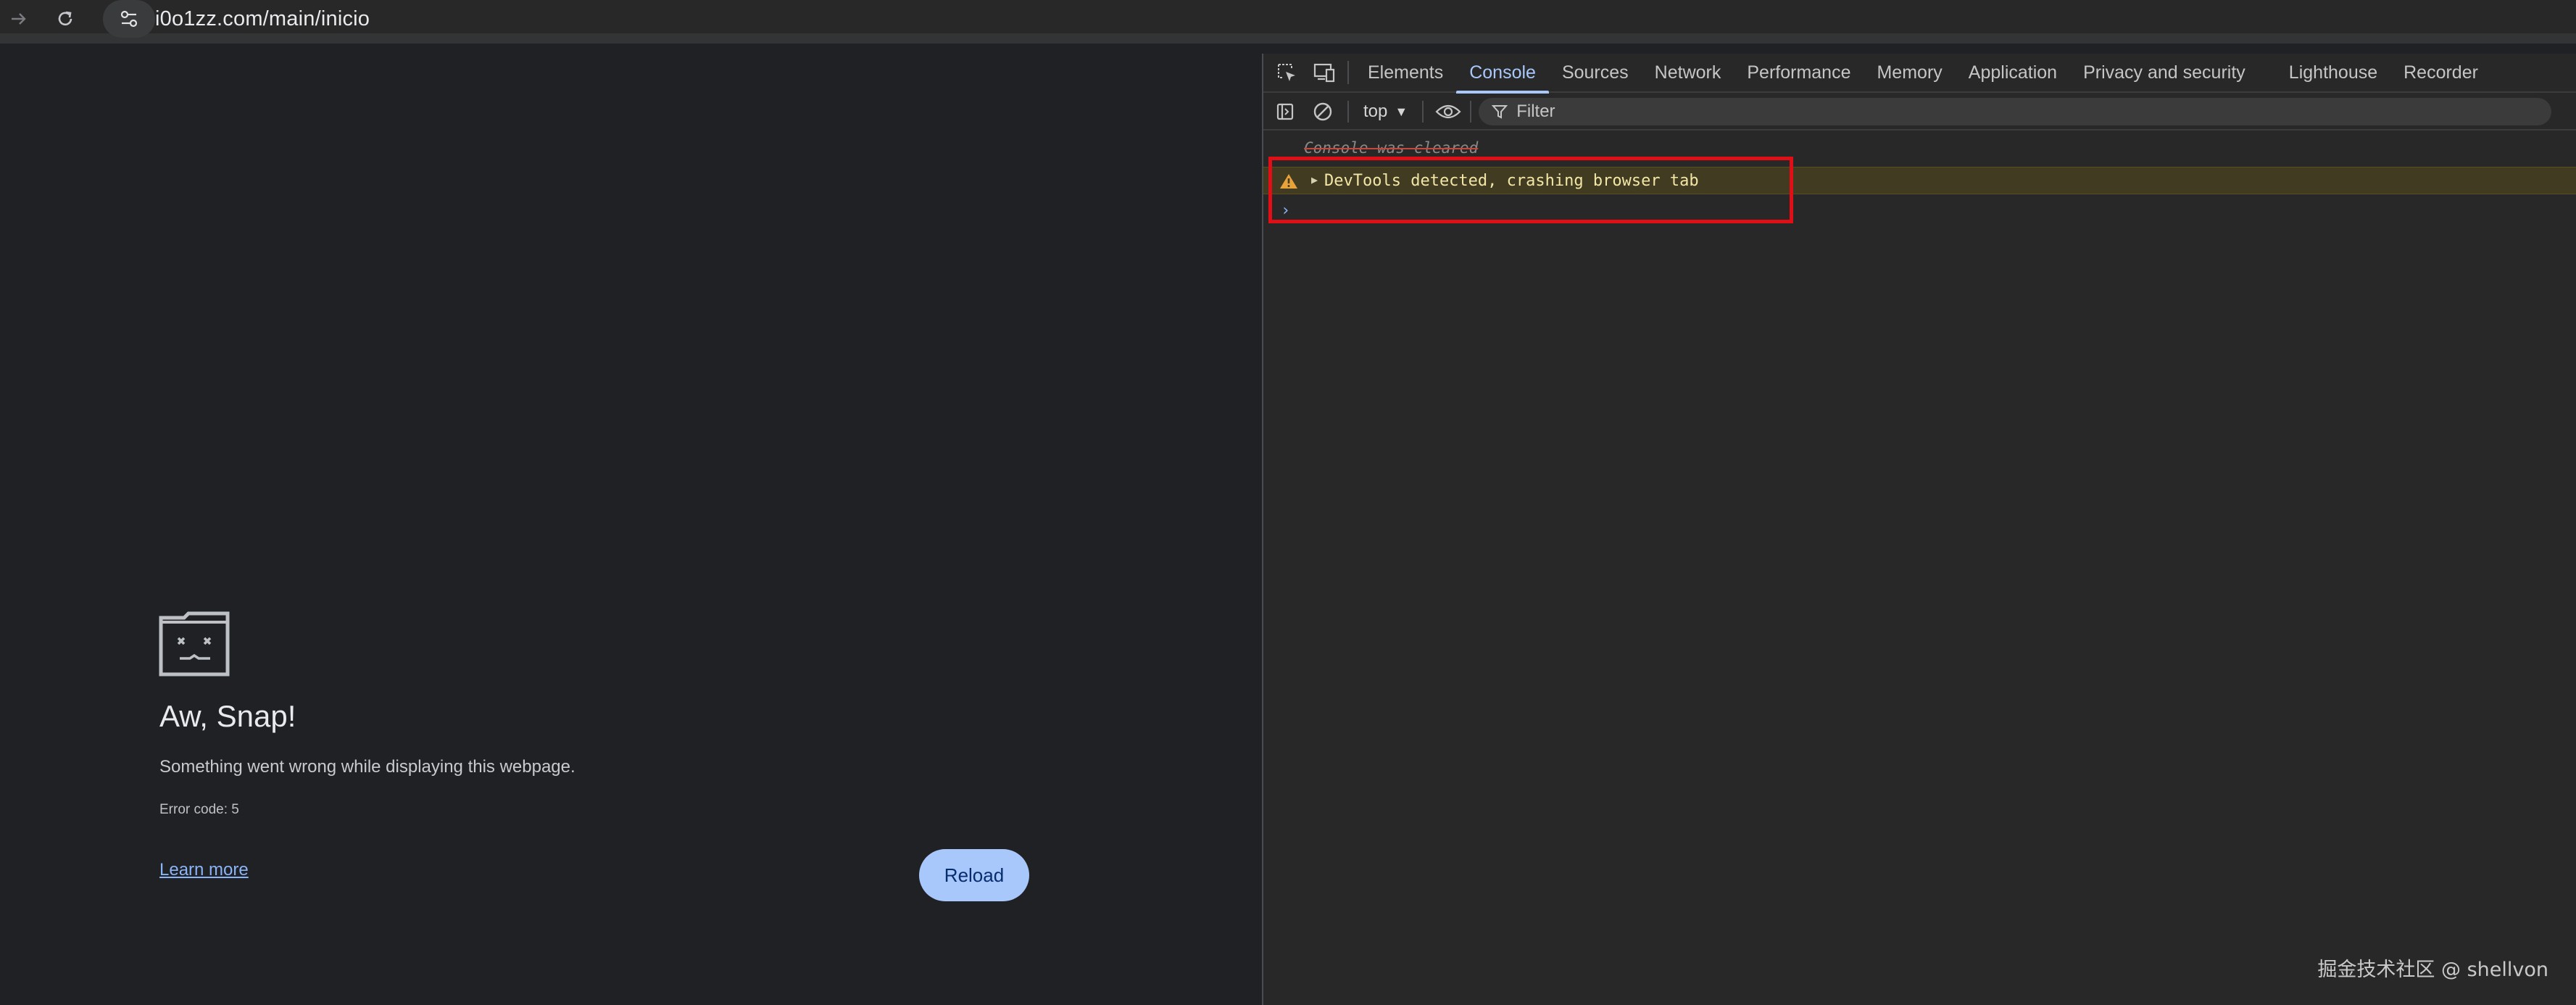 The width and height of the screenshot is (2576, 1005). I want to click on filter-input: Filter, so click(2015, 112).